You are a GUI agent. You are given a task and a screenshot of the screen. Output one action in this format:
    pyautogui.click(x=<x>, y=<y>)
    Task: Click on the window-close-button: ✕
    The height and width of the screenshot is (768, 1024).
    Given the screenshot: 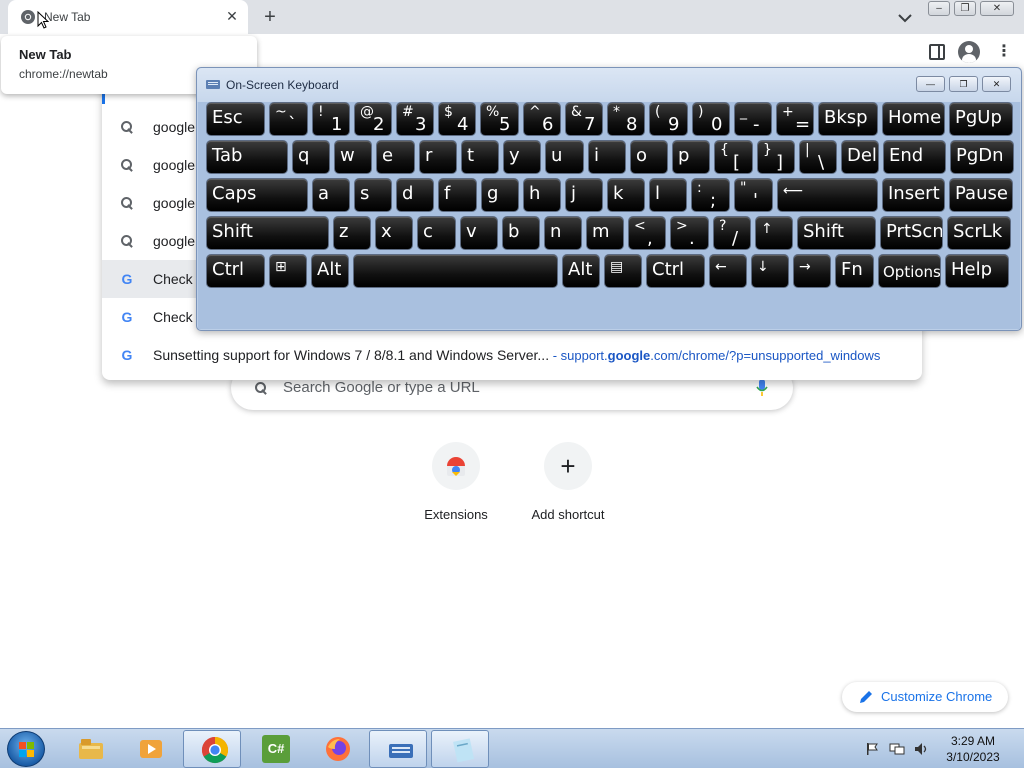 What is the action you would take?
    pyautogui.click(x=997, y=8)
    